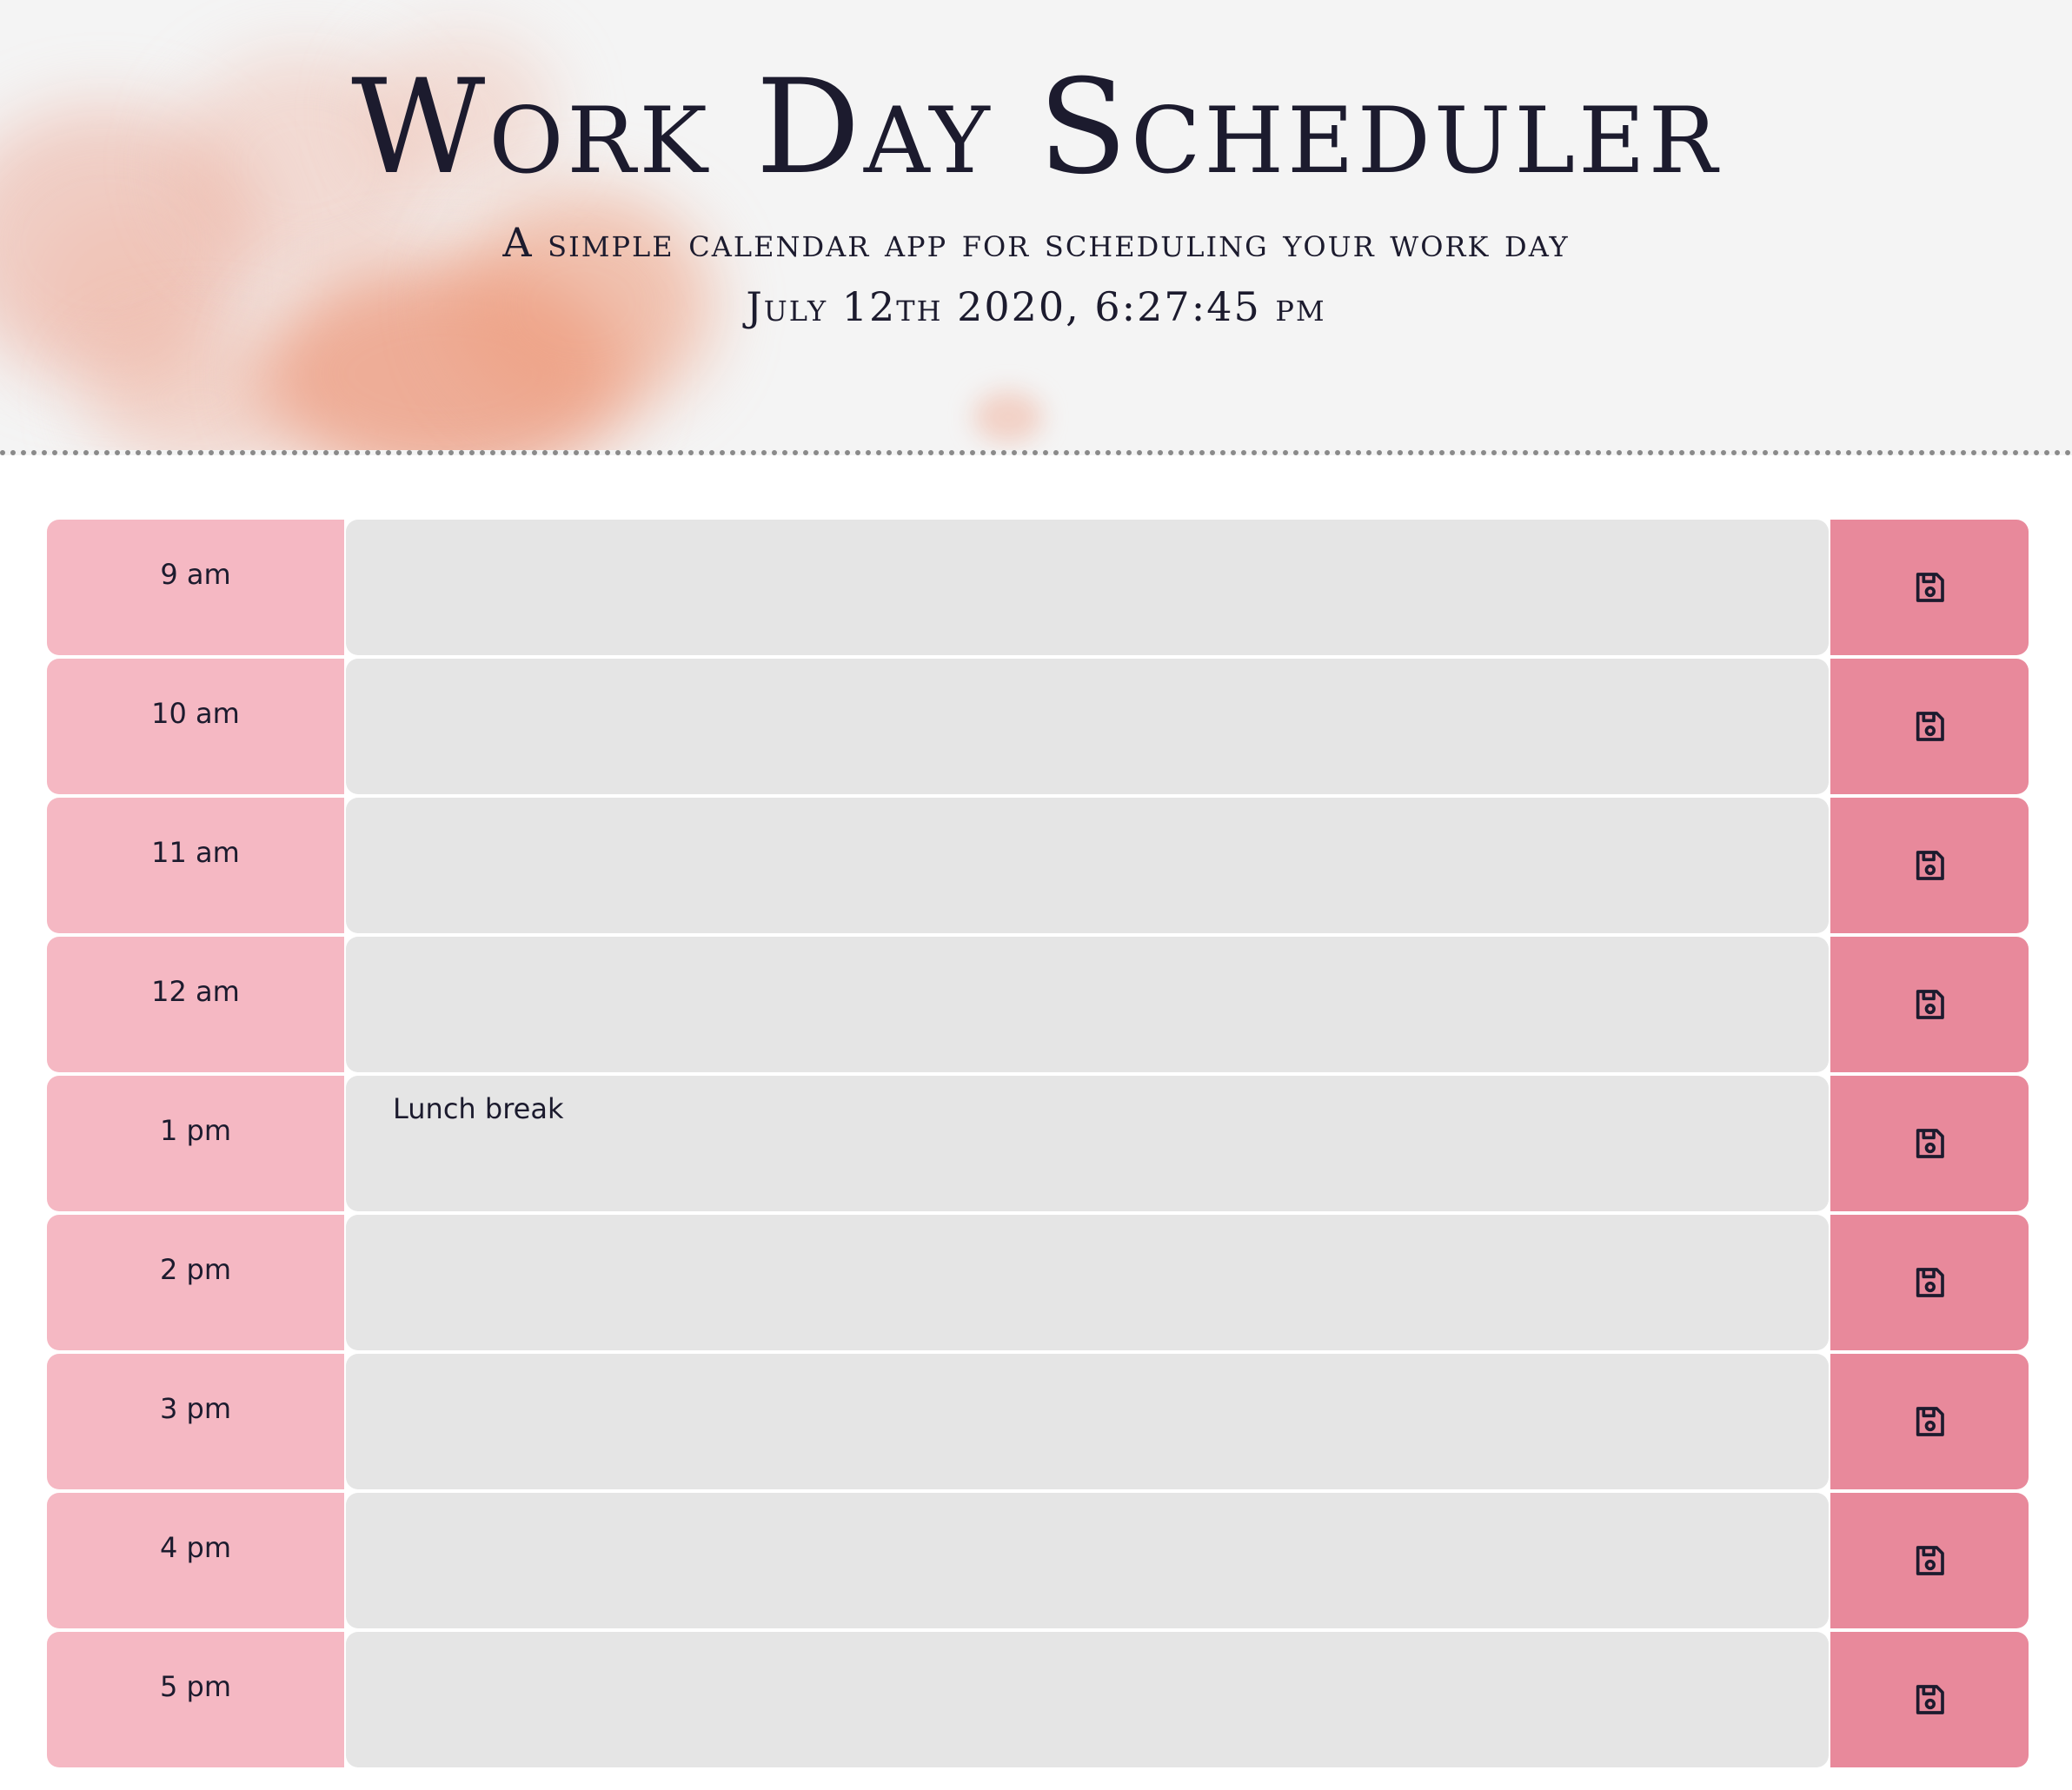 Image resolution: width=2072 pixels, height=1790 pixels. Describe the element at coordinates (195, 1421) in the screenshot. I see `hour-label: 3 pm` at that location.